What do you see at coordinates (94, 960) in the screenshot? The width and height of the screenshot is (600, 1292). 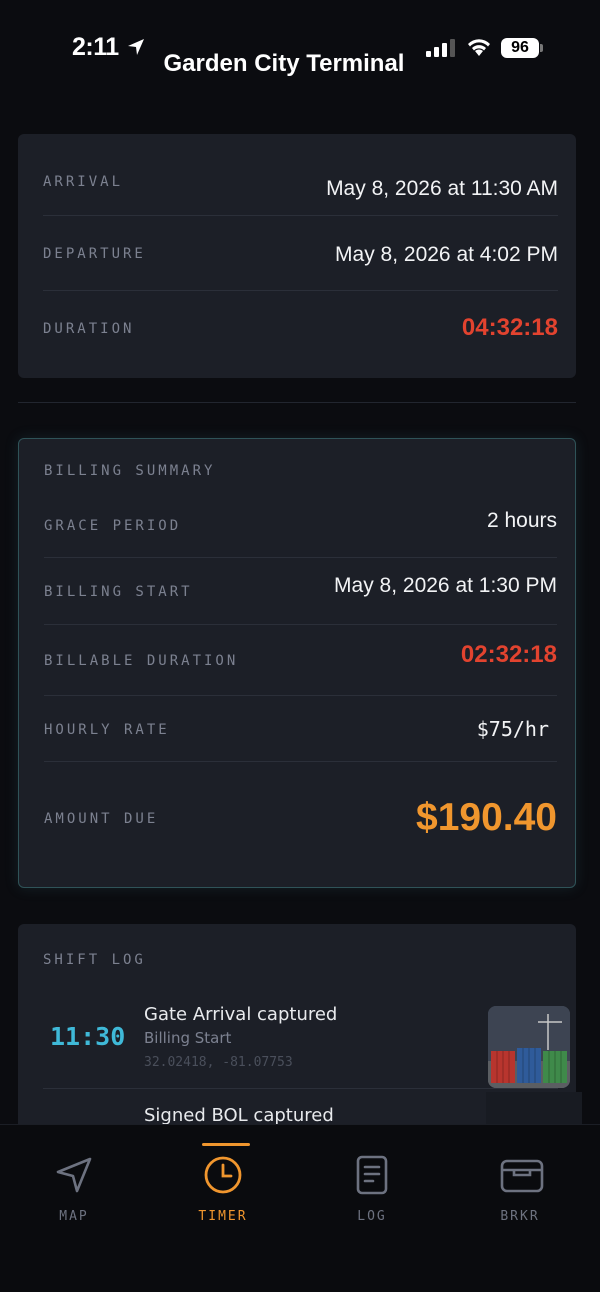 I see `shift-log-title: SHIFT LOG` at bounding box center [94, 960].